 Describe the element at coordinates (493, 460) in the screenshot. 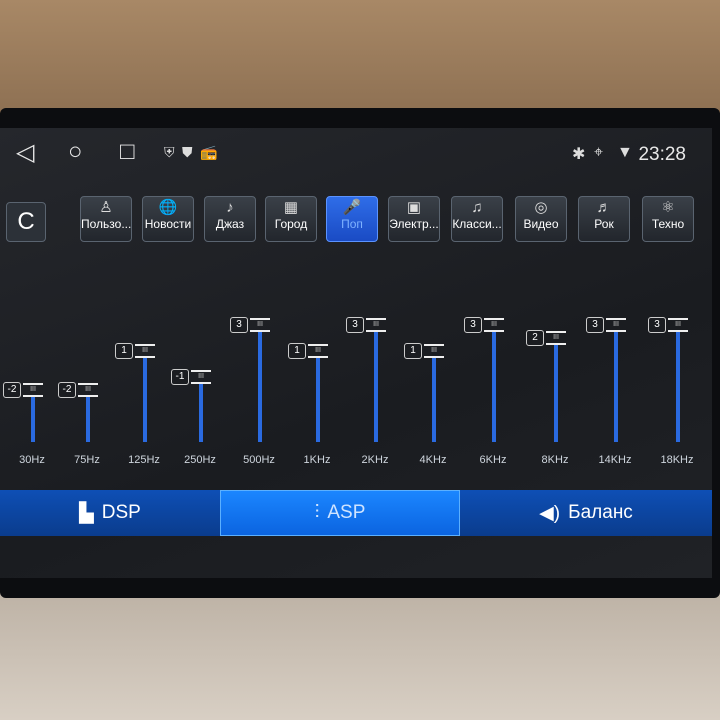

I see `eq-frequency: 6KHz` at that location.